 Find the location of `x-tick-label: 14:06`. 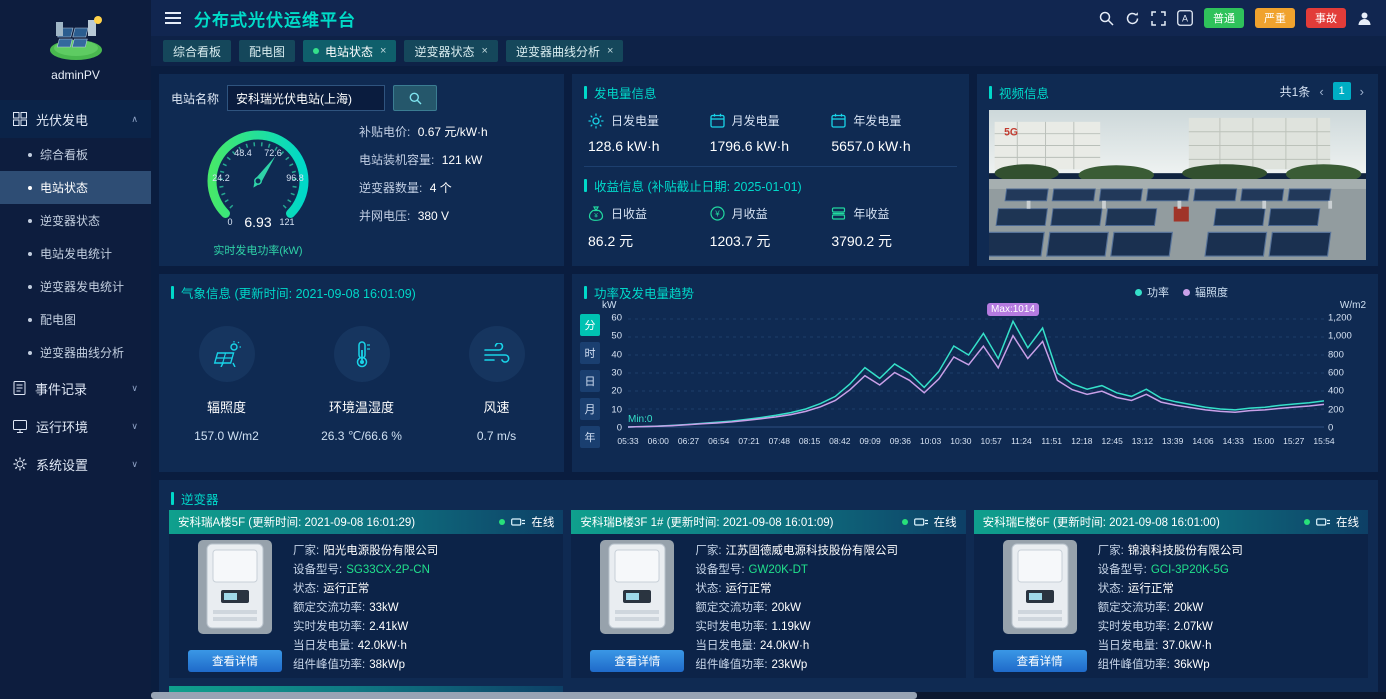

x-tick-label: 14:06 is located at coordinates (1203, 441).